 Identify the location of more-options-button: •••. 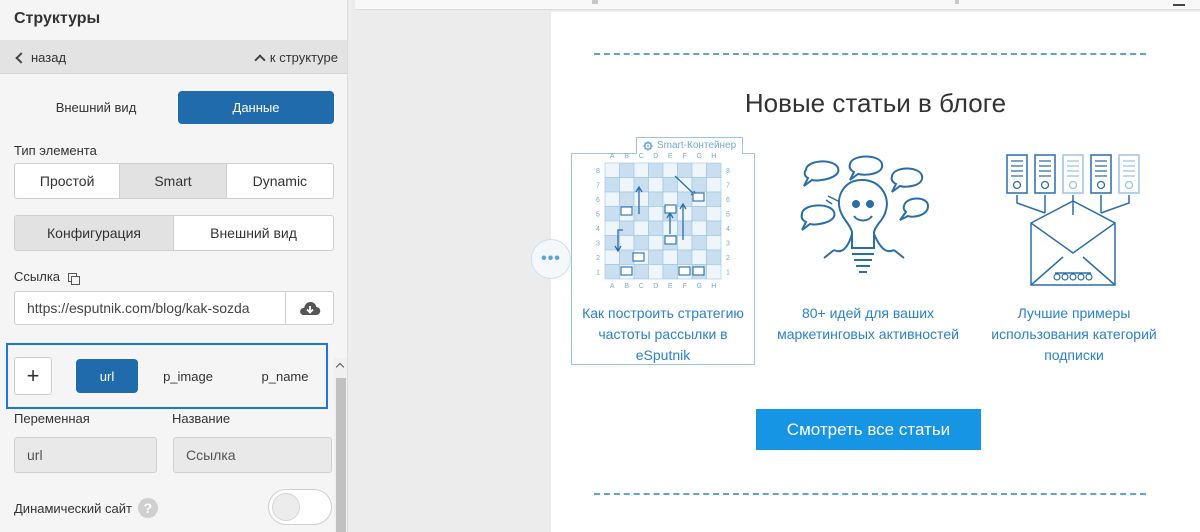
(551, 259).